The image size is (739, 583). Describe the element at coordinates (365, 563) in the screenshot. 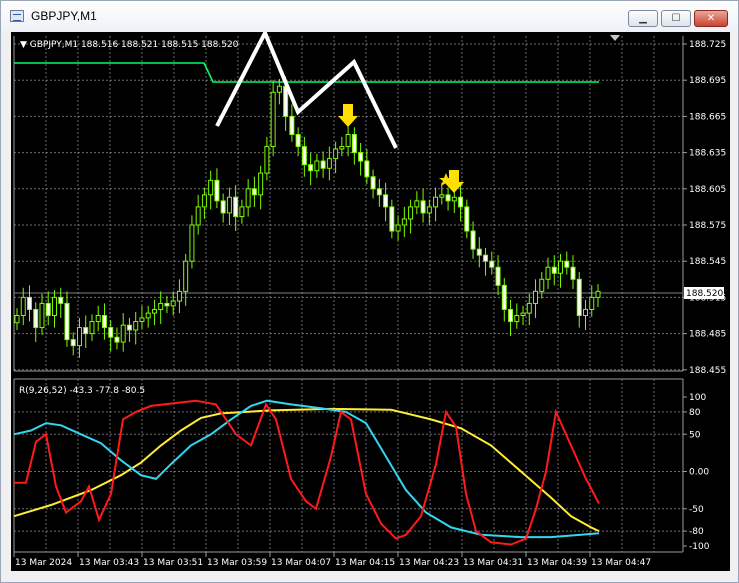

I see `time-tick-label: 13 Mar 04:15` at that location.